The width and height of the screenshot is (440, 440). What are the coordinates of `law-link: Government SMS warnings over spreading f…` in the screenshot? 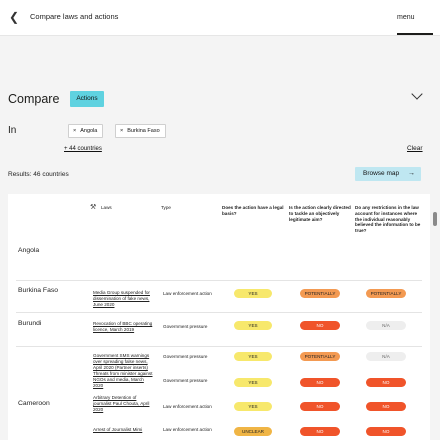 It's located at (124, 361).